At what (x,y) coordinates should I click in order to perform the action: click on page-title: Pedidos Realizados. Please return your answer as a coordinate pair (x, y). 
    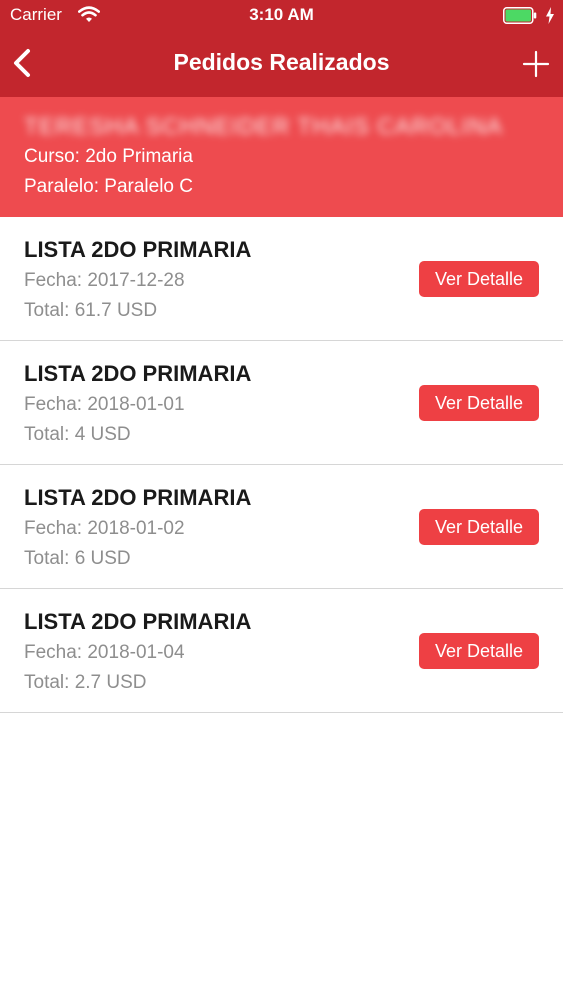
    Looking at the image, I should click on (281, 62).